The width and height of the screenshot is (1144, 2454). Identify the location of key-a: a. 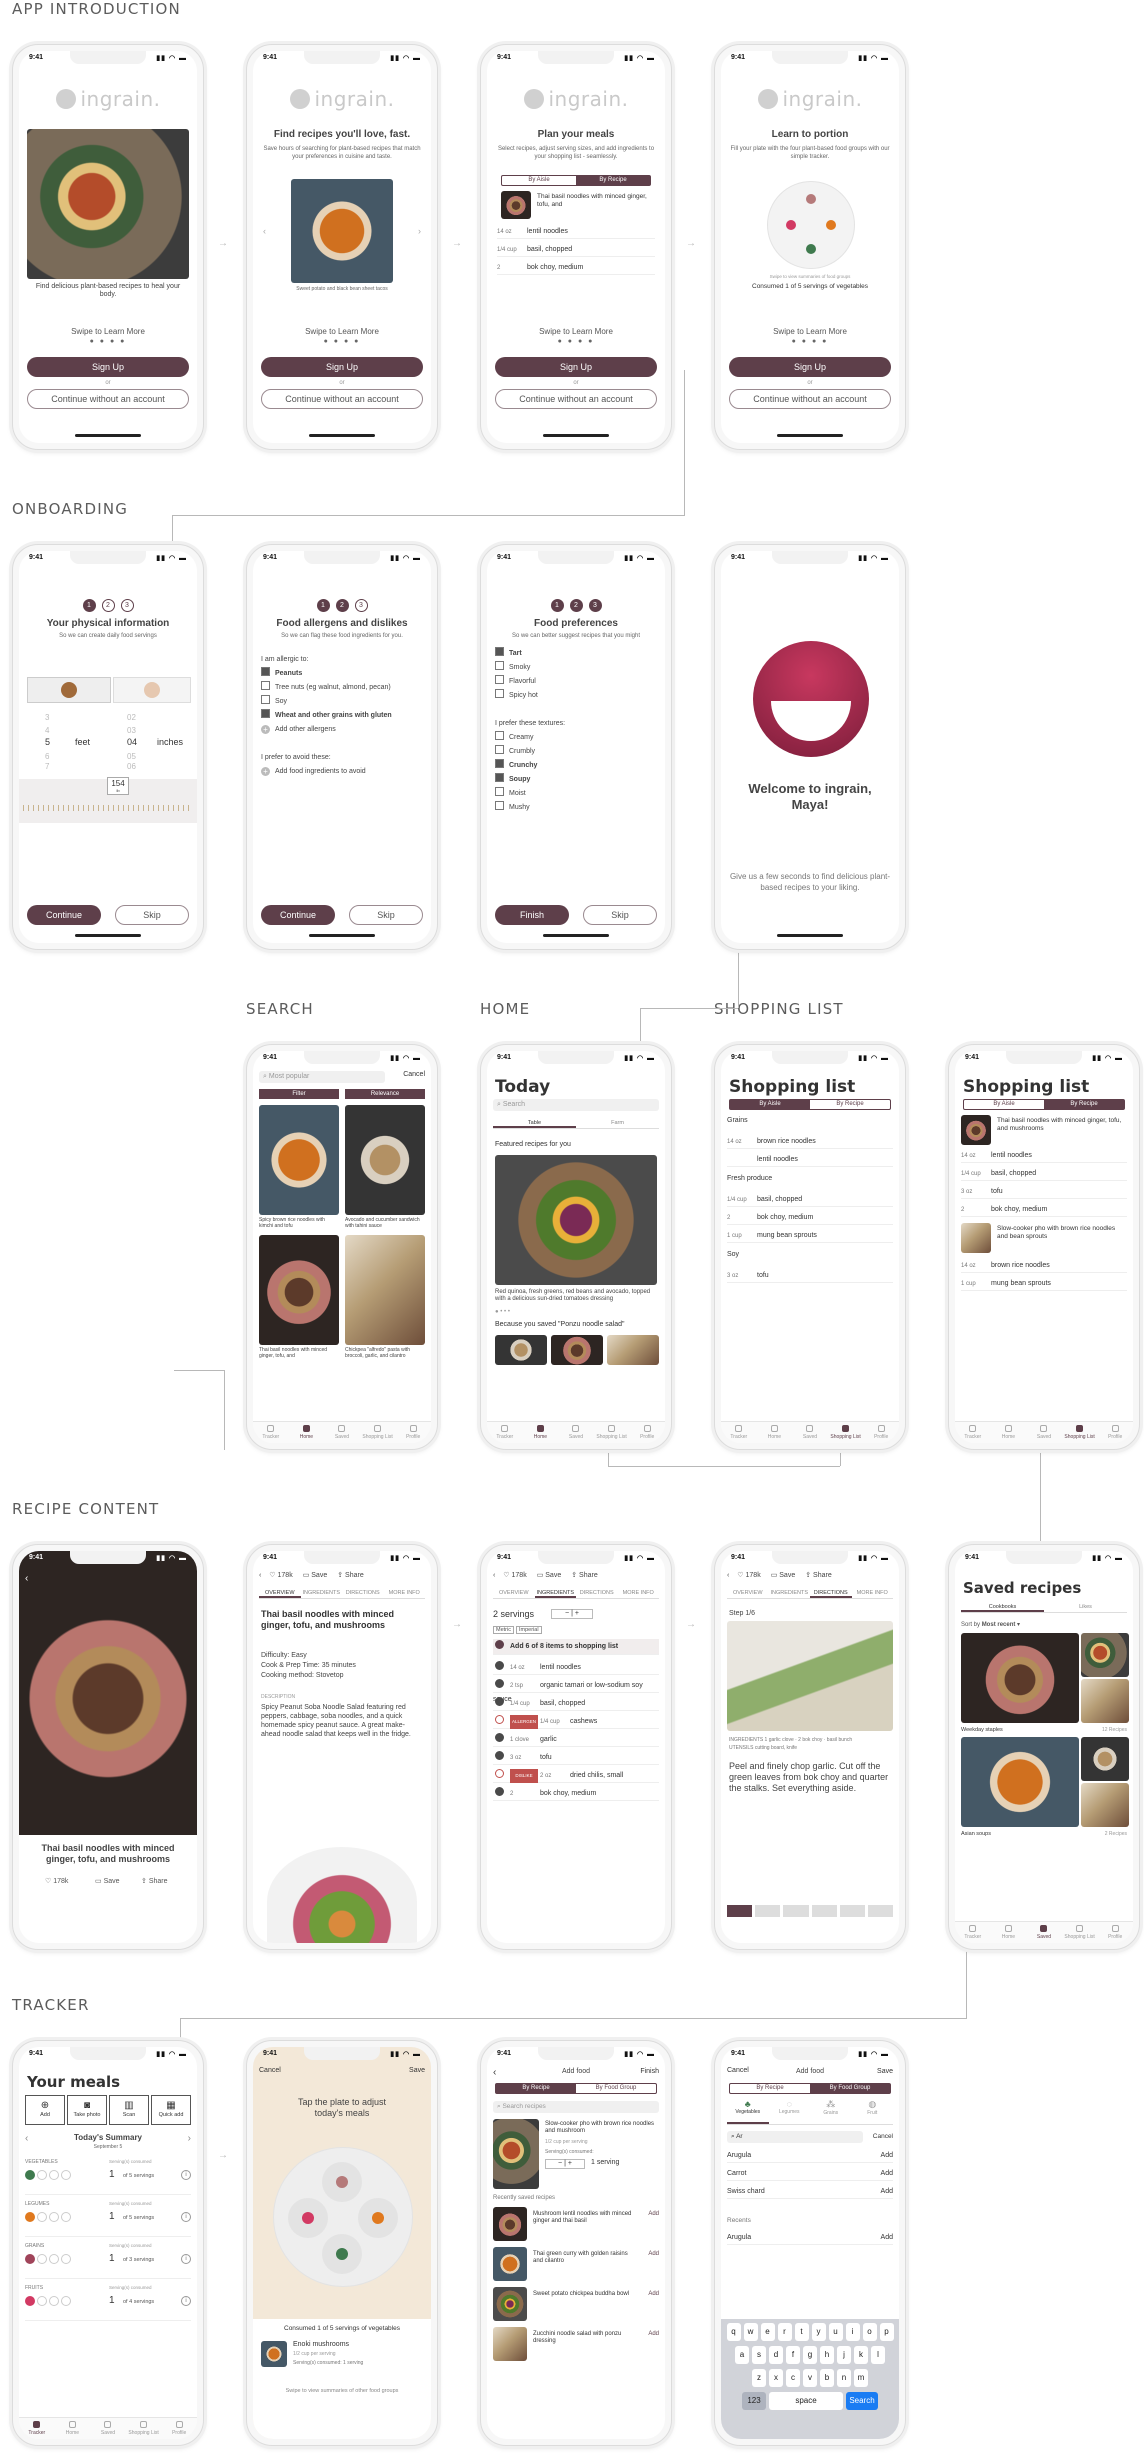
(742, 2355).